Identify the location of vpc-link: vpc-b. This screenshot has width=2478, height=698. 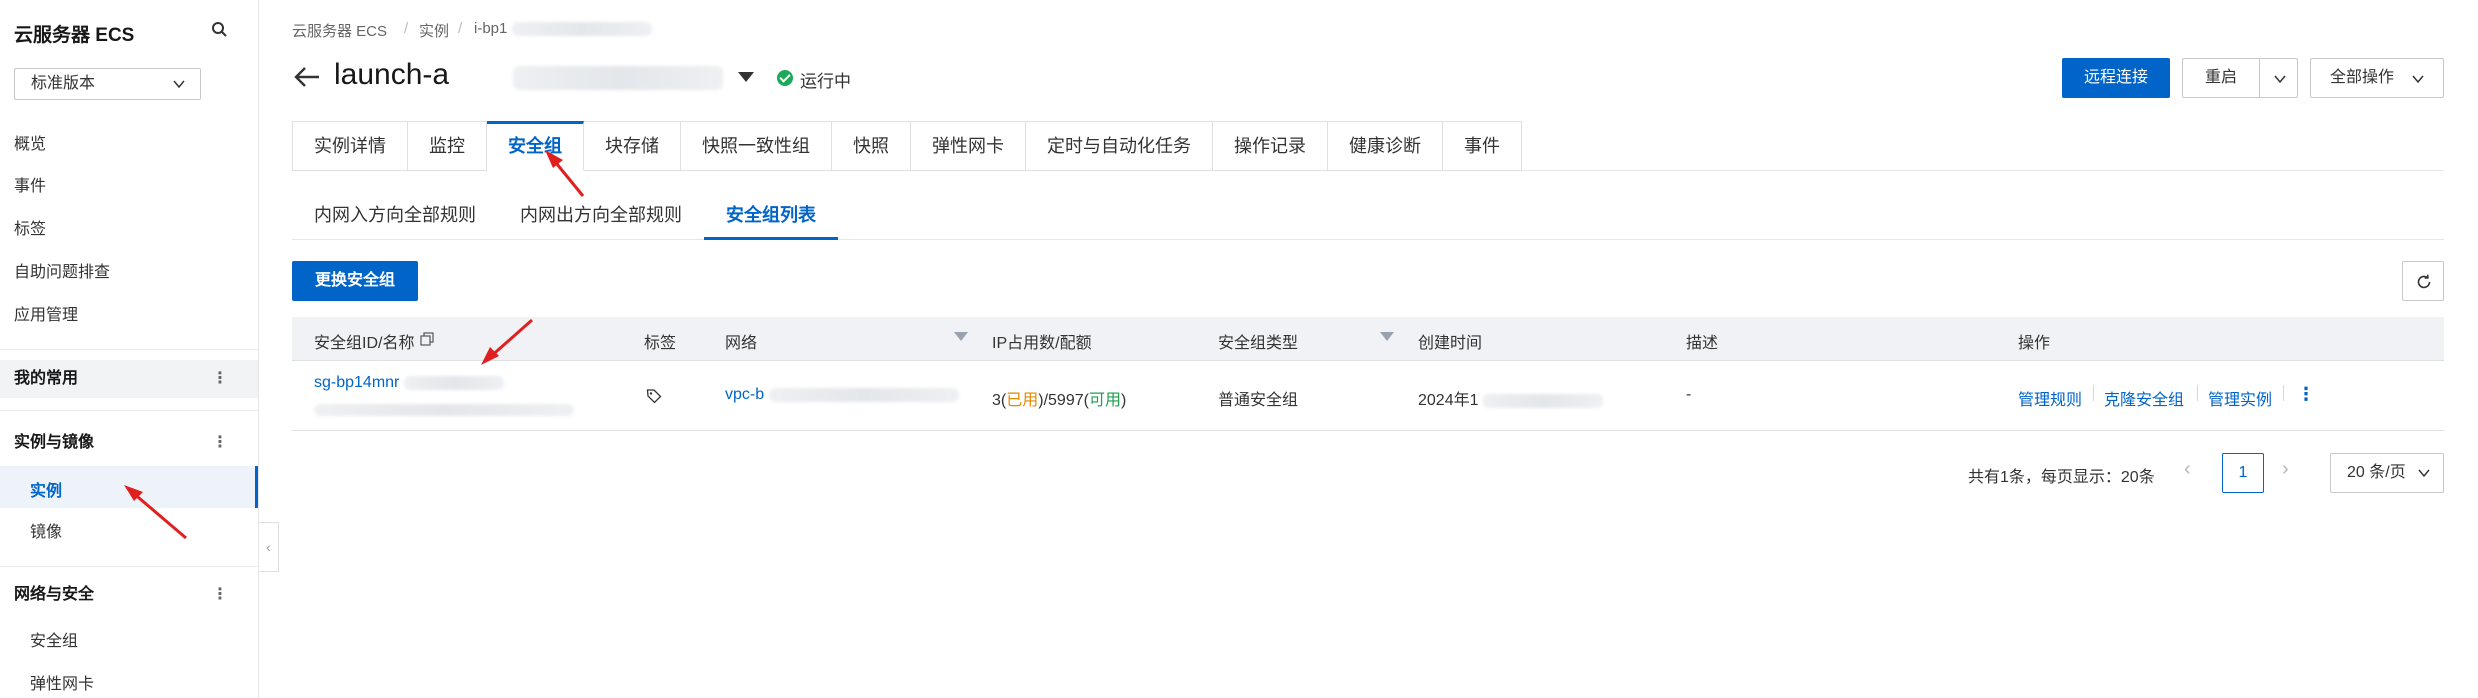
(842, 395).